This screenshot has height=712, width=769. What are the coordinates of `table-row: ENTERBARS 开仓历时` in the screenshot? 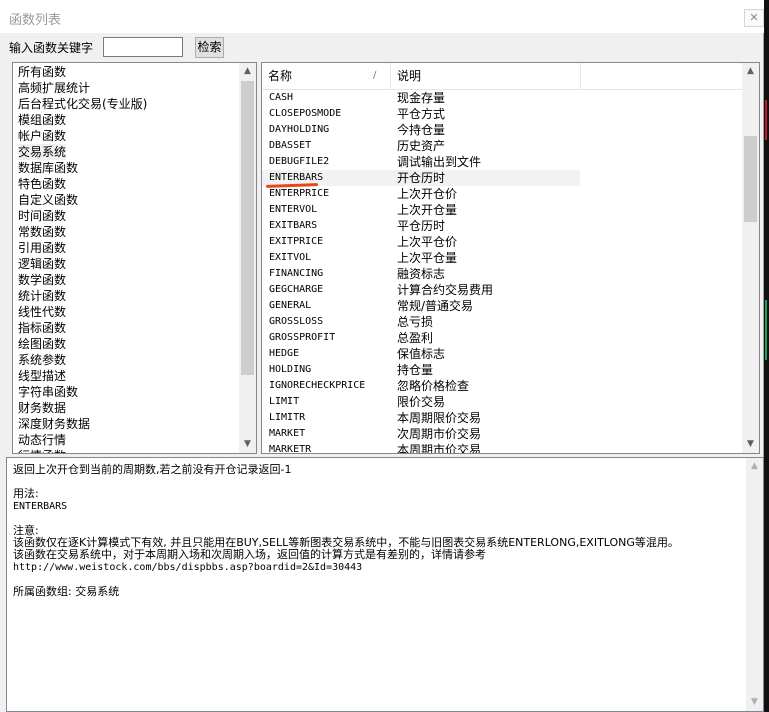 It's located at (421, 179).